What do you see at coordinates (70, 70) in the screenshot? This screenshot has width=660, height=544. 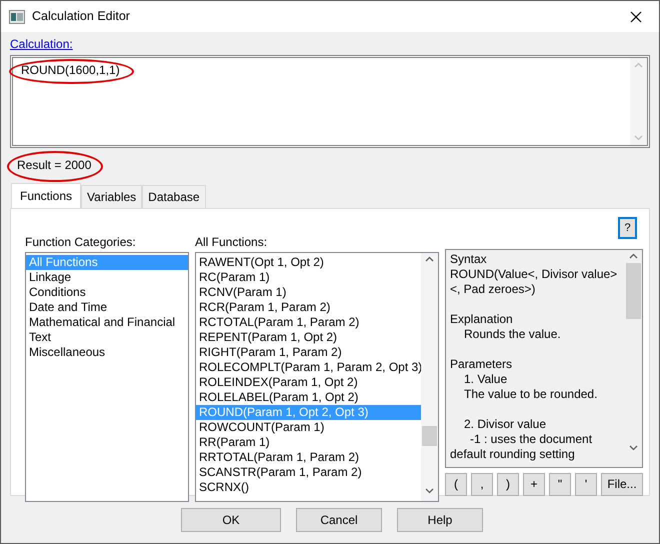 I see `calculation-text: ROUND(1600,1,1)` at bounding box center [70, 70].